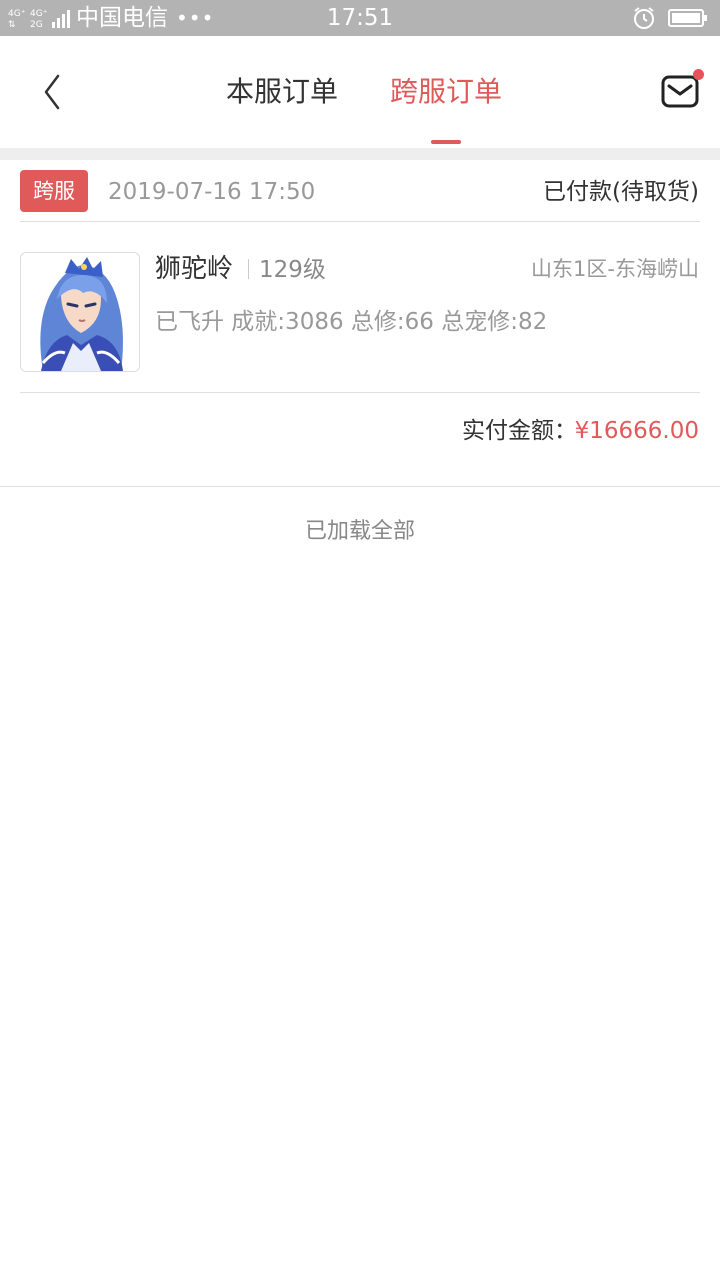 This screenshot has width=720, height=1280. I want to click on paid-amount-value: ¥16666.00, so click(636, 431).